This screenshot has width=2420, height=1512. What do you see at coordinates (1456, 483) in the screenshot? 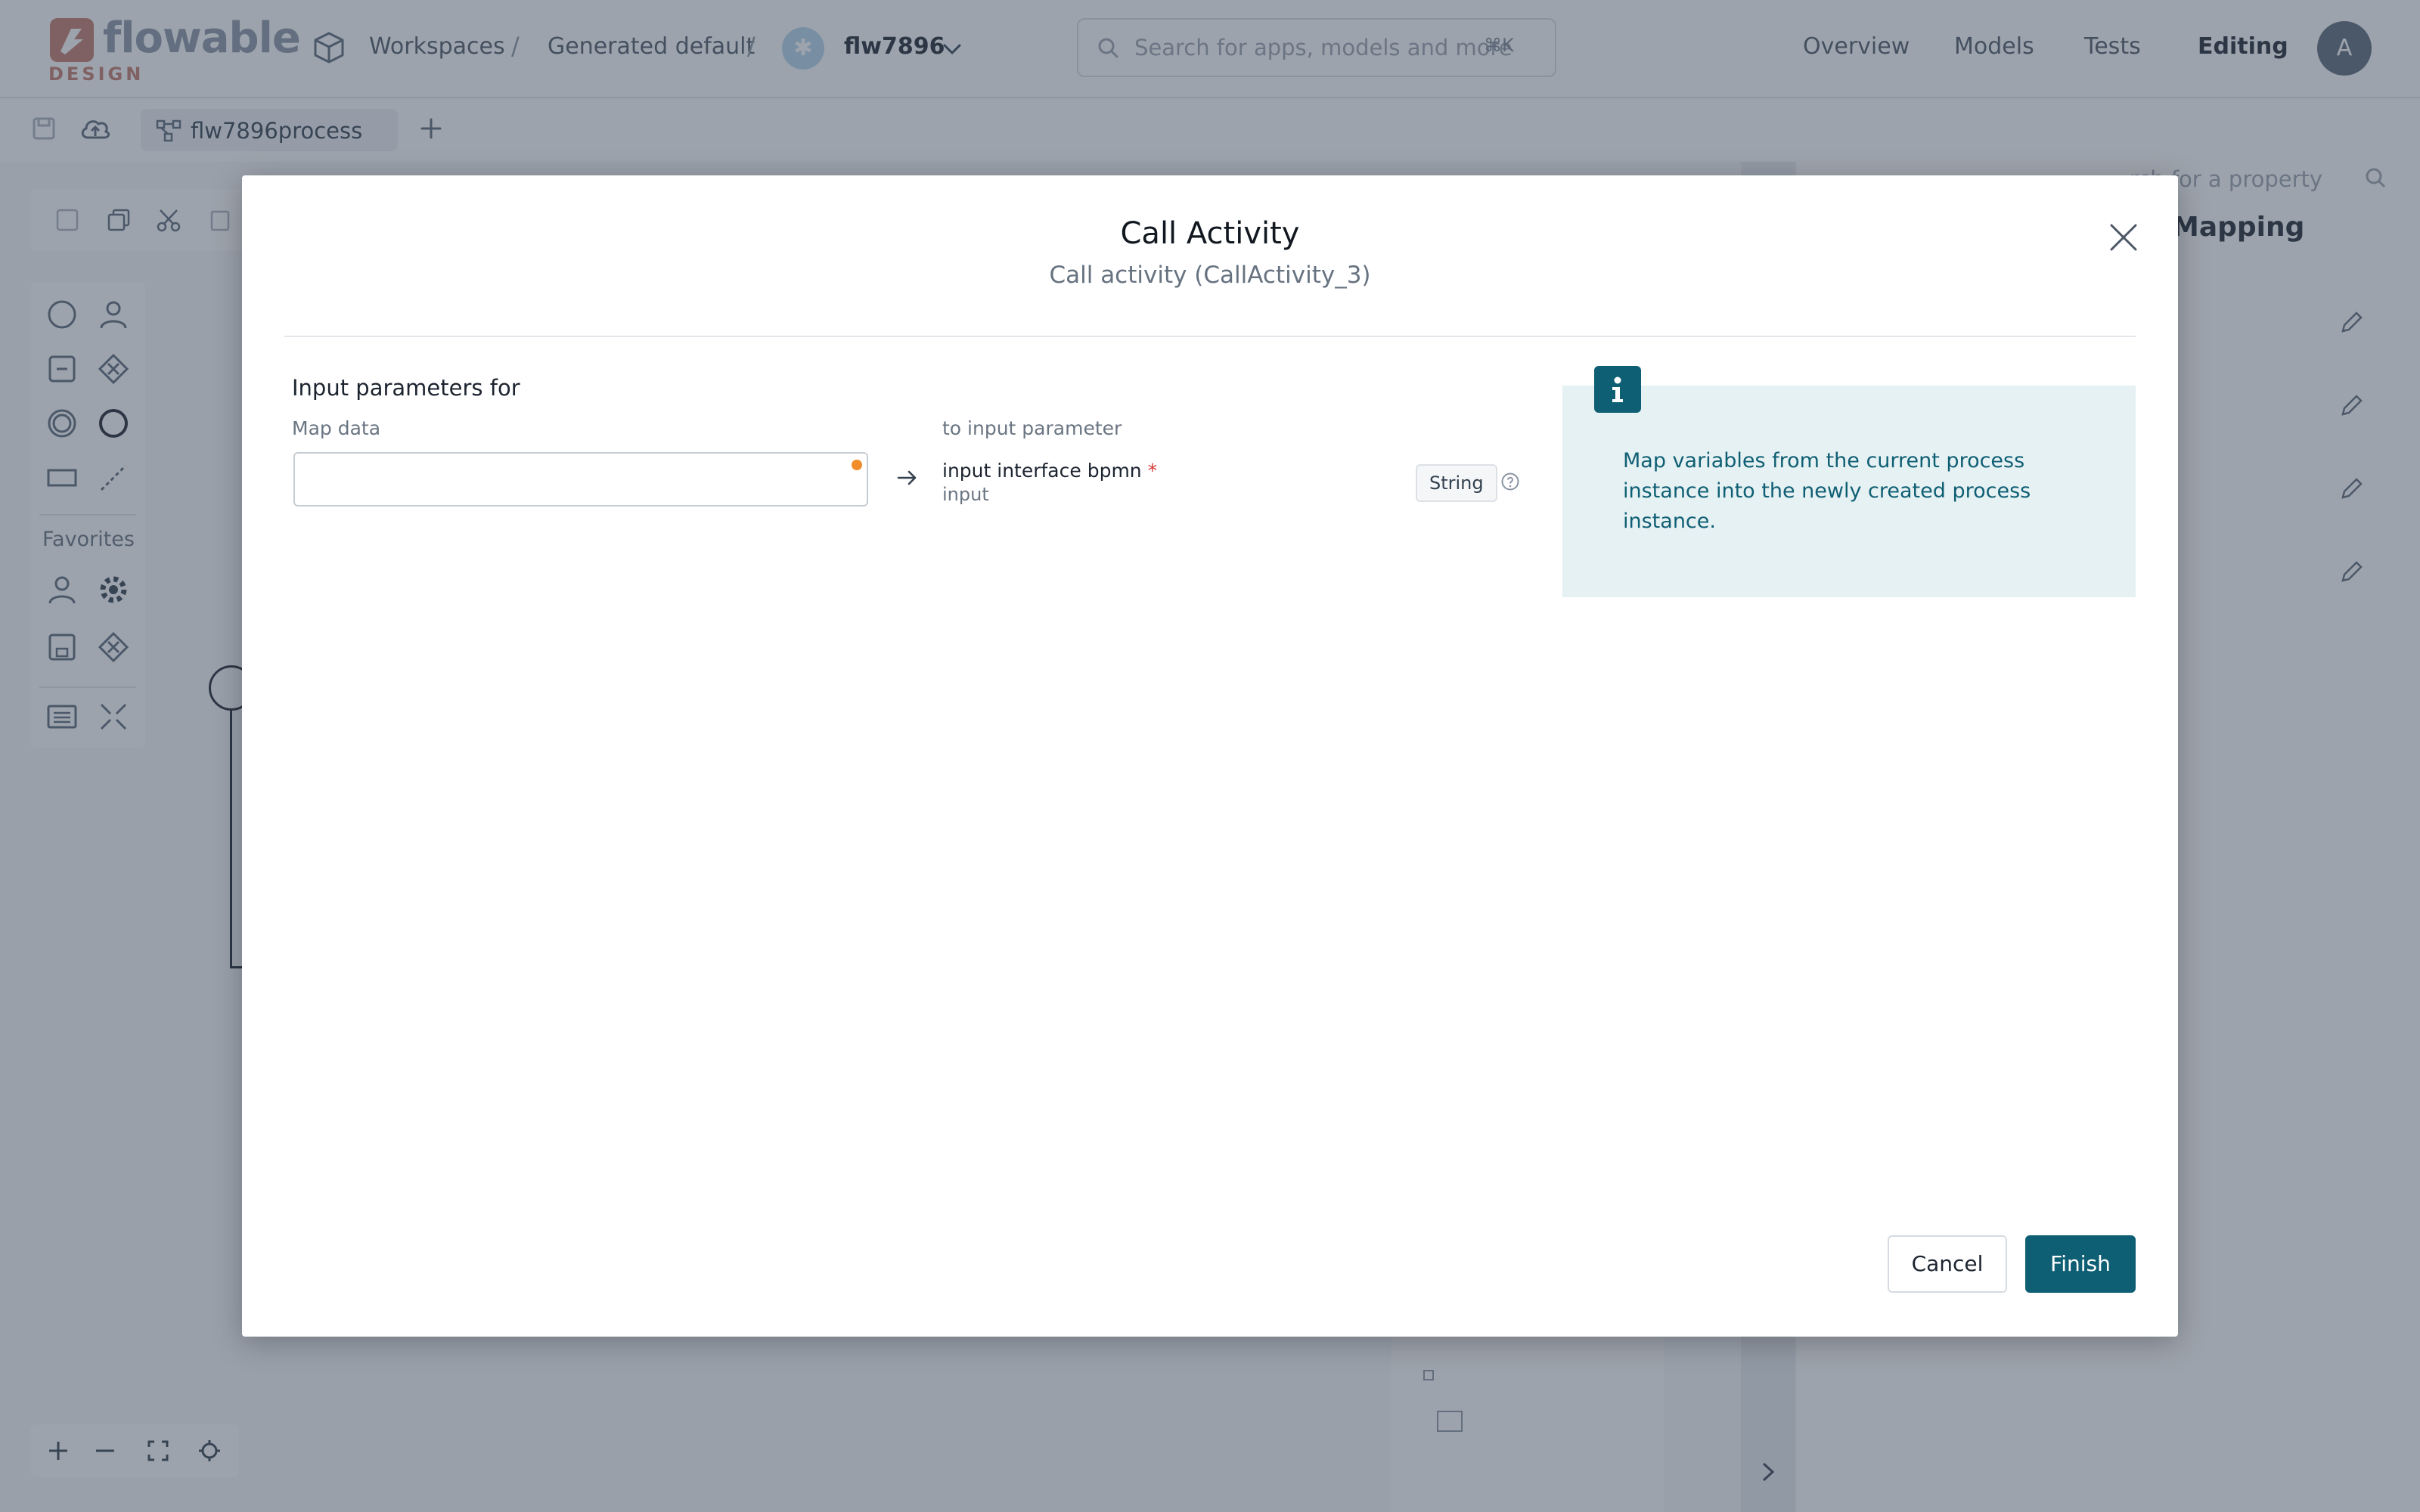
I see `parameter-type-badge: String` at bounding box center [1456, 483].